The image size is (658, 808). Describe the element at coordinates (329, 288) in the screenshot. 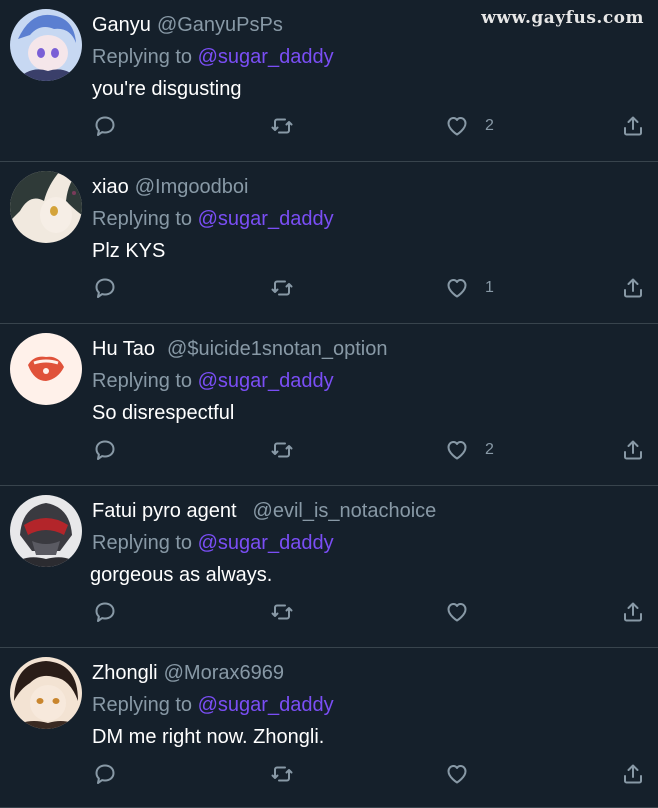

I see `action-bar: 1` at that location.